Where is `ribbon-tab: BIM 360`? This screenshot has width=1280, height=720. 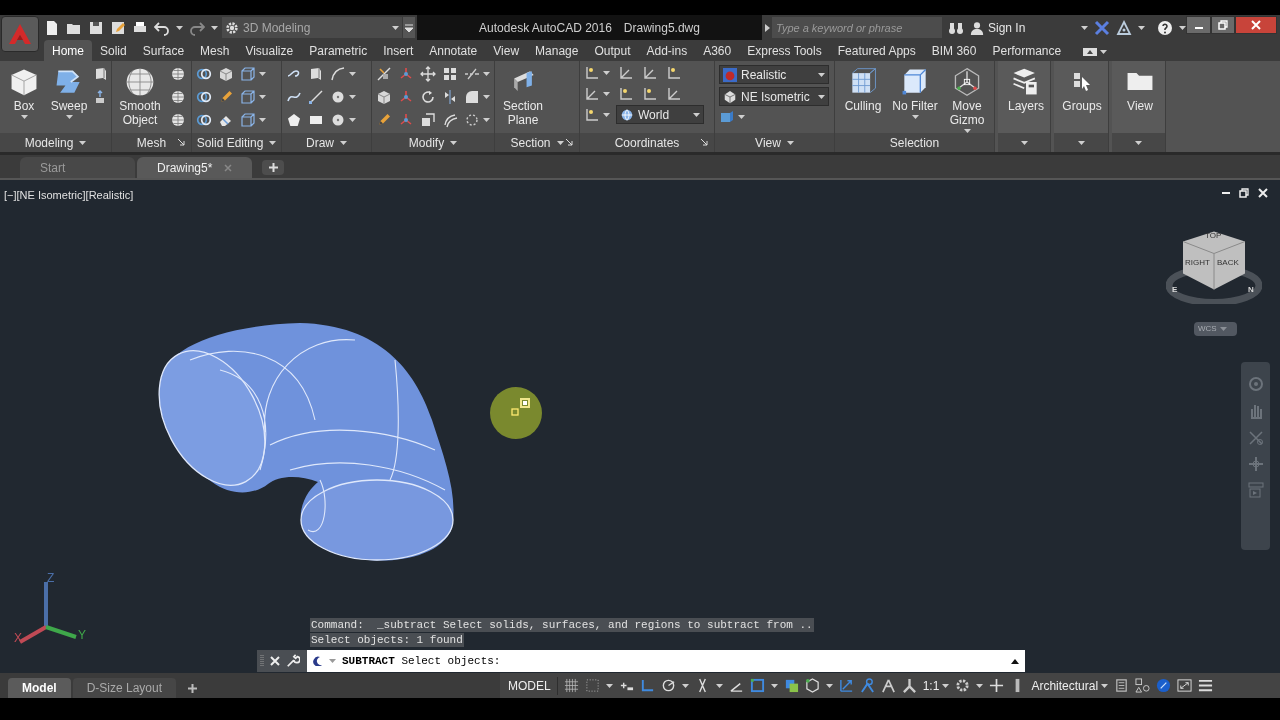 ribbon-tab: BIM 360 is located at coordinates (954, 50).